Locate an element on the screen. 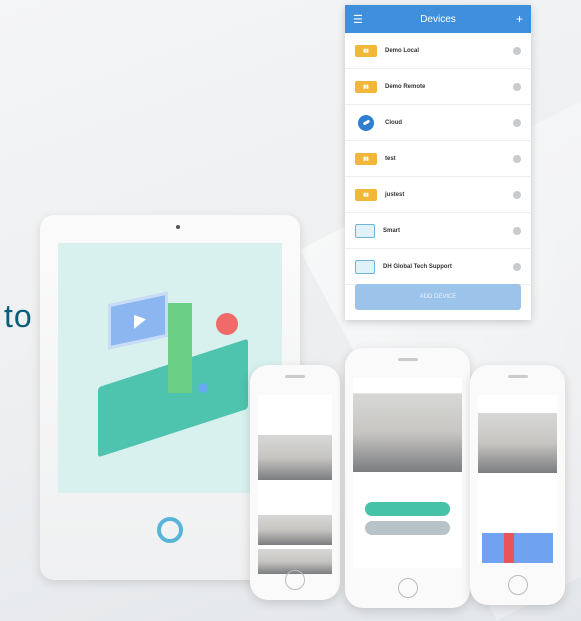 This screenshot has width=581, height=621. device-name: justest is located at coordinates (395, 194).